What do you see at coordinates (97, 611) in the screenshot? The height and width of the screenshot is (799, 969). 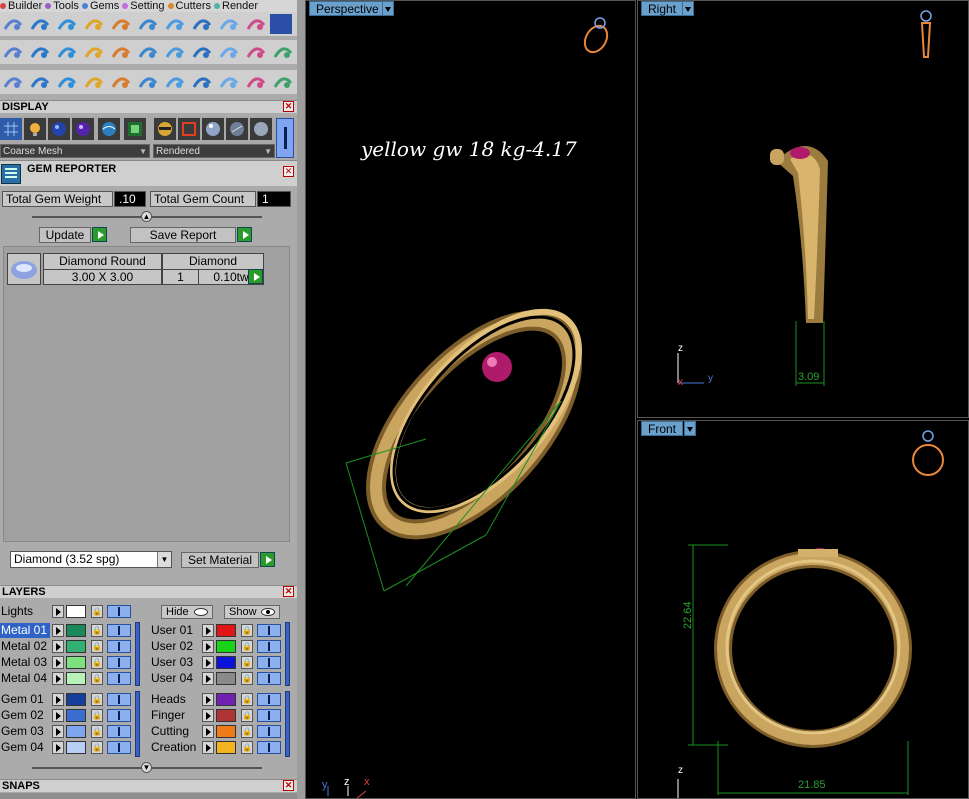 I see `lights-lock-icon: 🔒` at bounding box center [97, 611].